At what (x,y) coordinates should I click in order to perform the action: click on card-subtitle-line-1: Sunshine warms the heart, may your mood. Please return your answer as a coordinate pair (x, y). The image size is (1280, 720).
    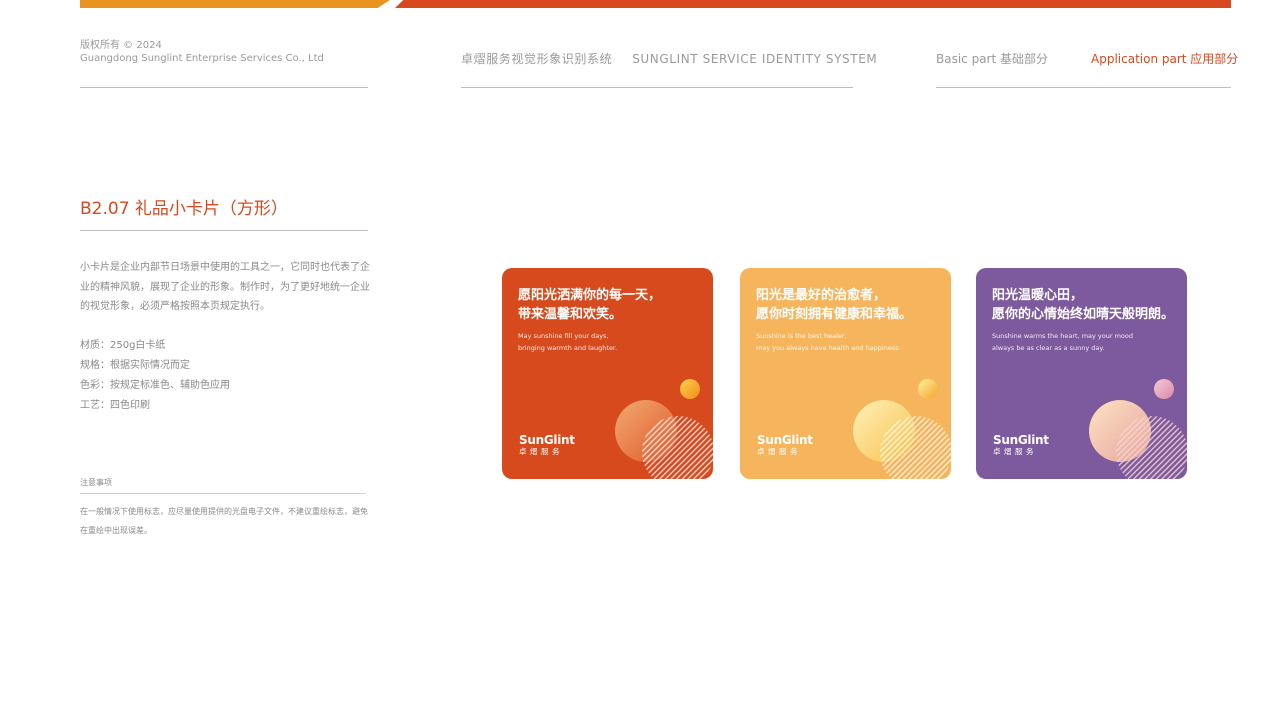
    Looking at the image, I should click on (1063, 336).